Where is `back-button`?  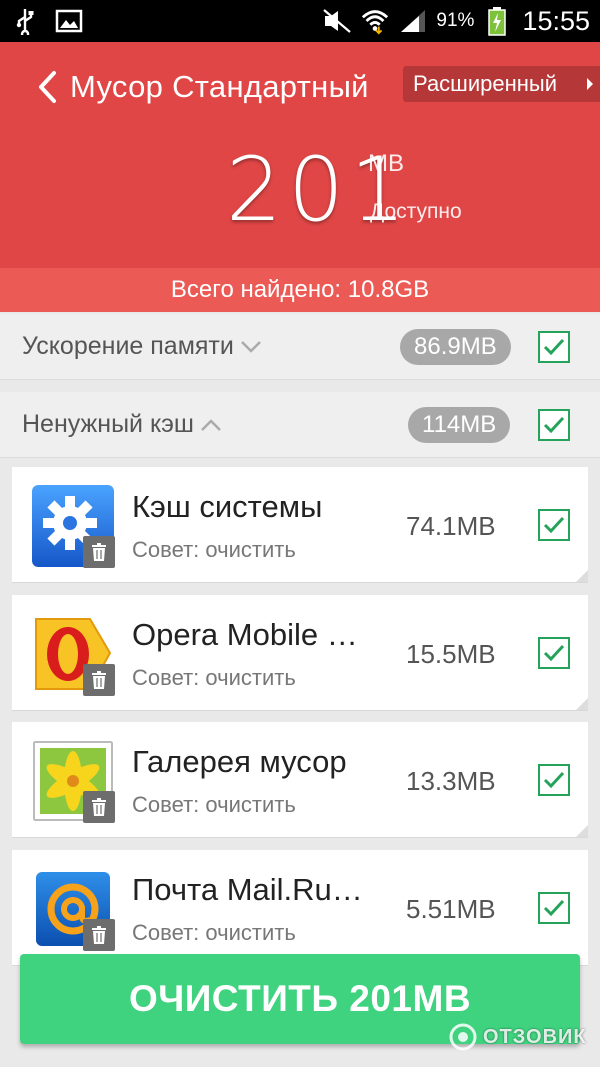
back-button is located at coordinates (47, 87).